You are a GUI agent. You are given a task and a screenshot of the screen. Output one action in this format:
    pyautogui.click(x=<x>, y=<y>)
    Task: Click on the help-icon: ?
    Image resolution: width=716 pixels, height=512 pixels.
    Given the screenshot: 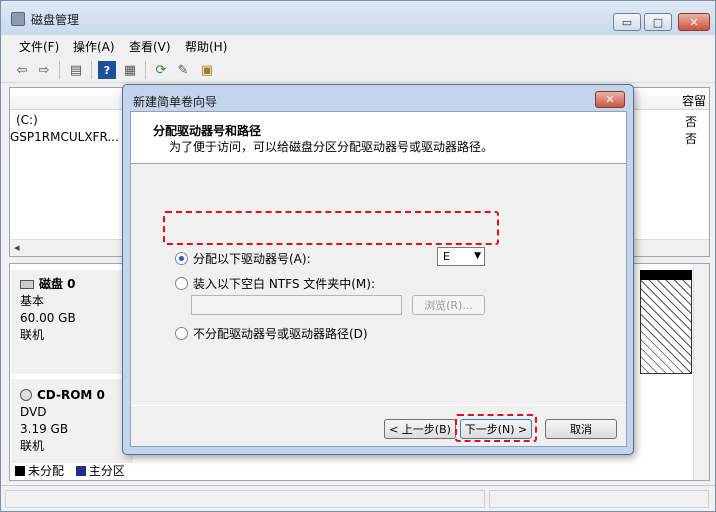 What is the action you would take?
    pyautogui.click(x=107, y=70)
    